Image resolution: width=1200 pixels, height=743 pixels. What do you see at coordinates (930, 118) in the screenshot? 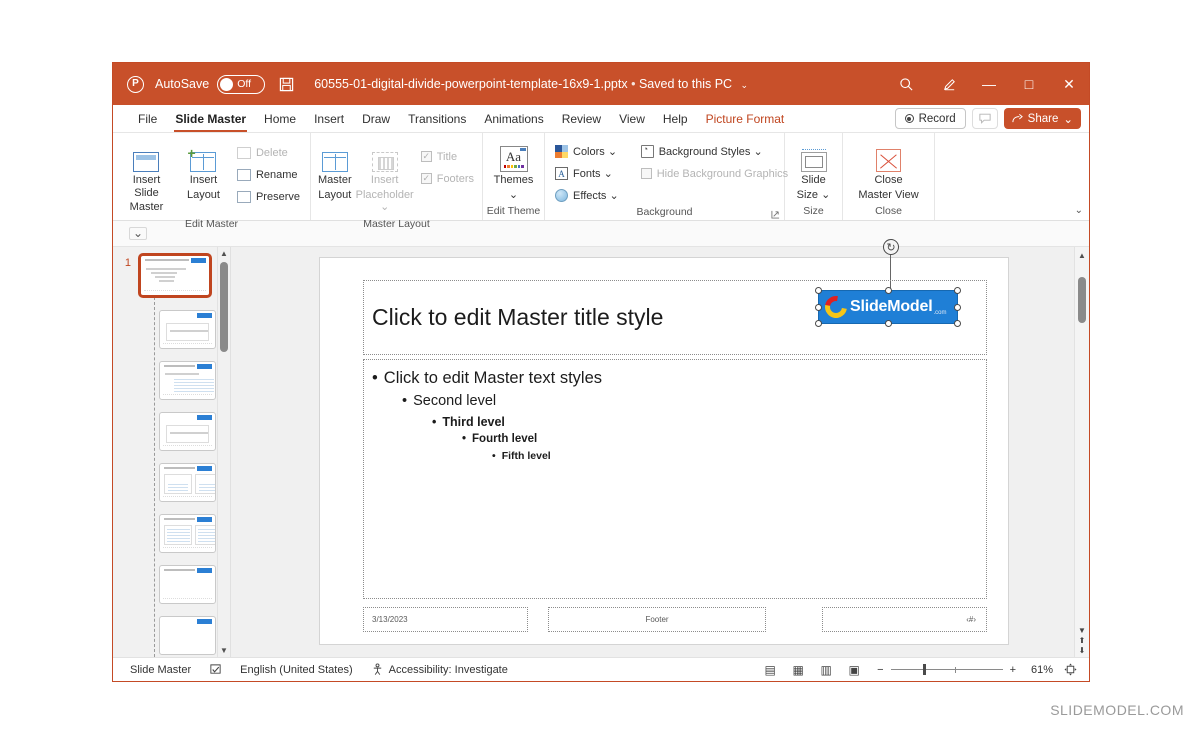
I see `record-button: Record` at bounding box center [930, 118].